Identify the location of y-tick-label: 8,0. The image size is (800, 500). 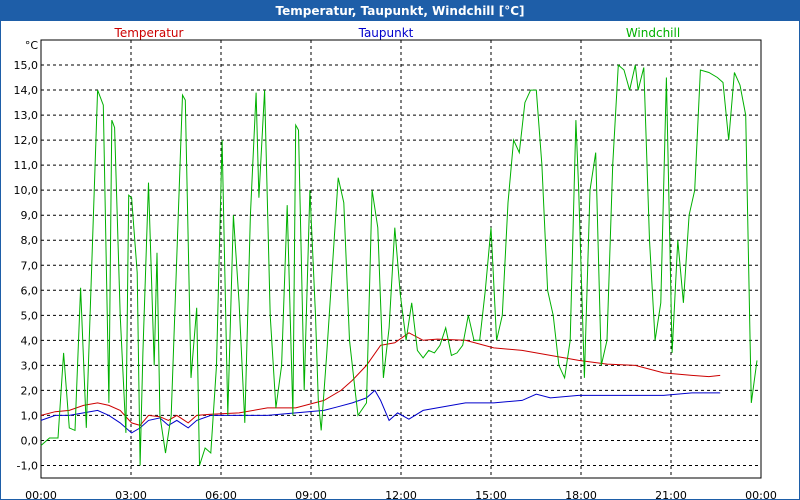
(30, 240).